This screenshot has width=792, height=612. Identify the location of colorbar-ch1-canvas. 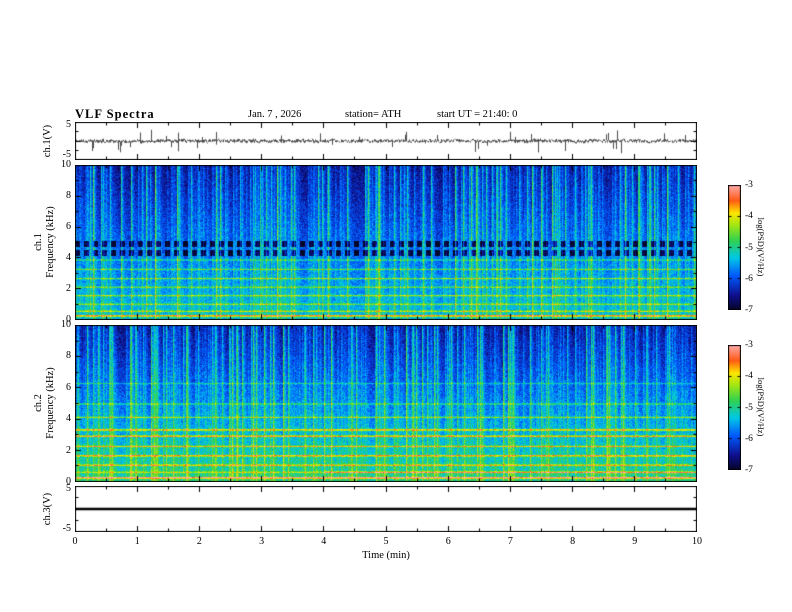
(734, 247).